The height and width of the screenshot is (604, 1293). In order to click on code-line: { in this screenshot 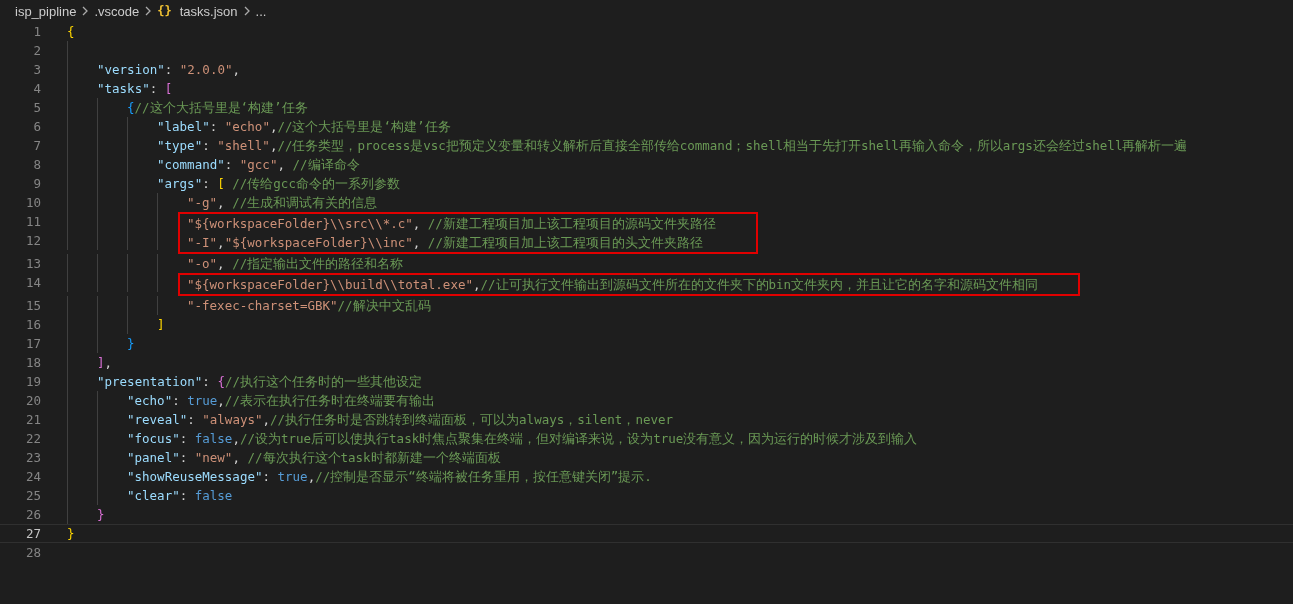, I will do `click(71, 32)`.